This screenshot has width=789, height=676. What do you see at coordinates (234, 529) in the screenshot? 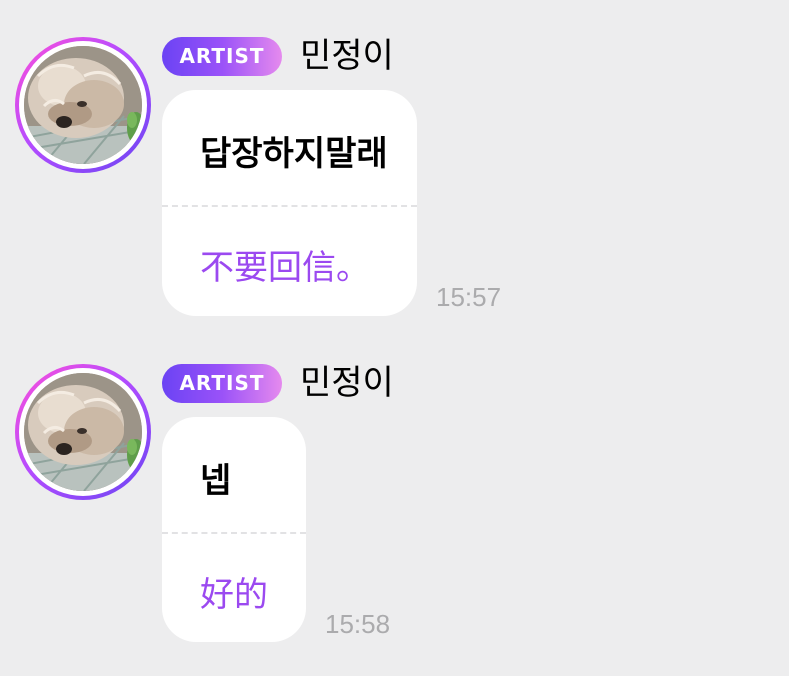
I see `message-bubble: 넵 好的` at bounding box center [234, 529].